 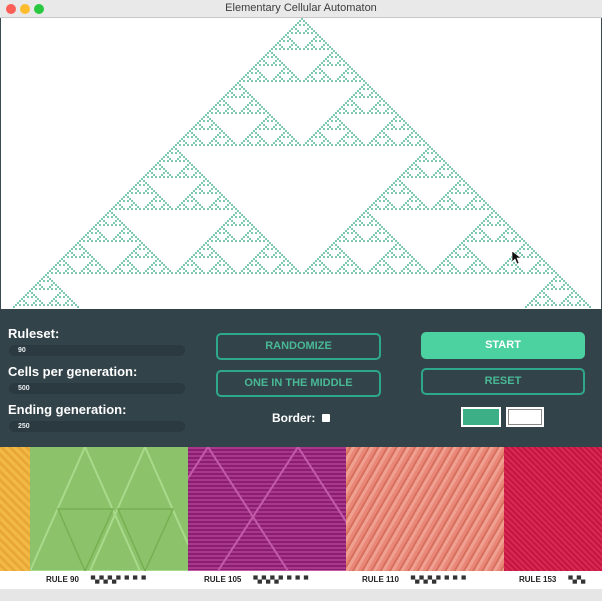 What do you see at coordinates (525, 417) in the screenshot?
I see `background-color-swatch` at bounding box center [525, 417].